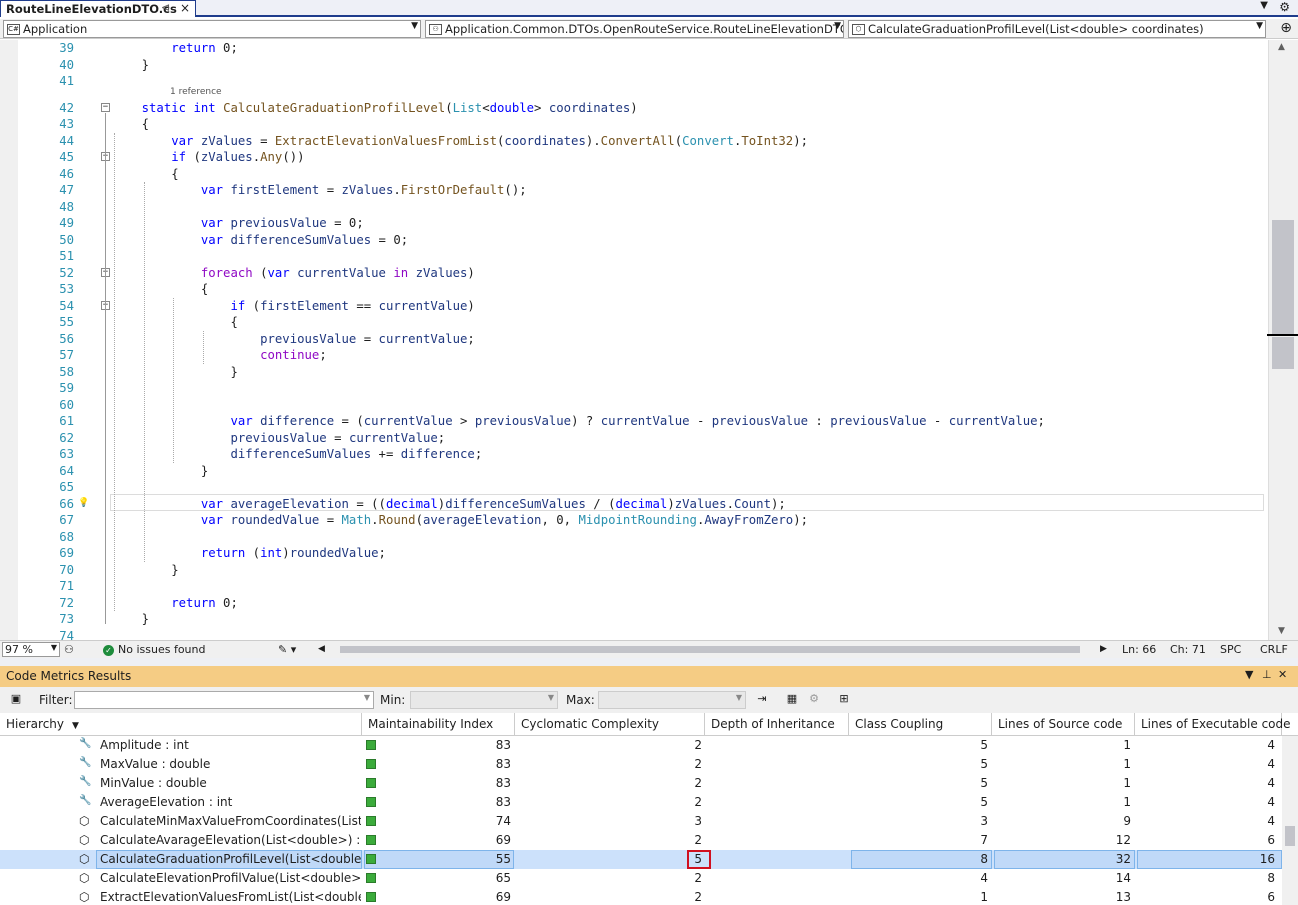 The image size is (1298, 905). What do you see at coordinates (1264, 5) in the screenshot?
I see `tab-overflow-icon: ▼` at bounding box center [1264, 5].